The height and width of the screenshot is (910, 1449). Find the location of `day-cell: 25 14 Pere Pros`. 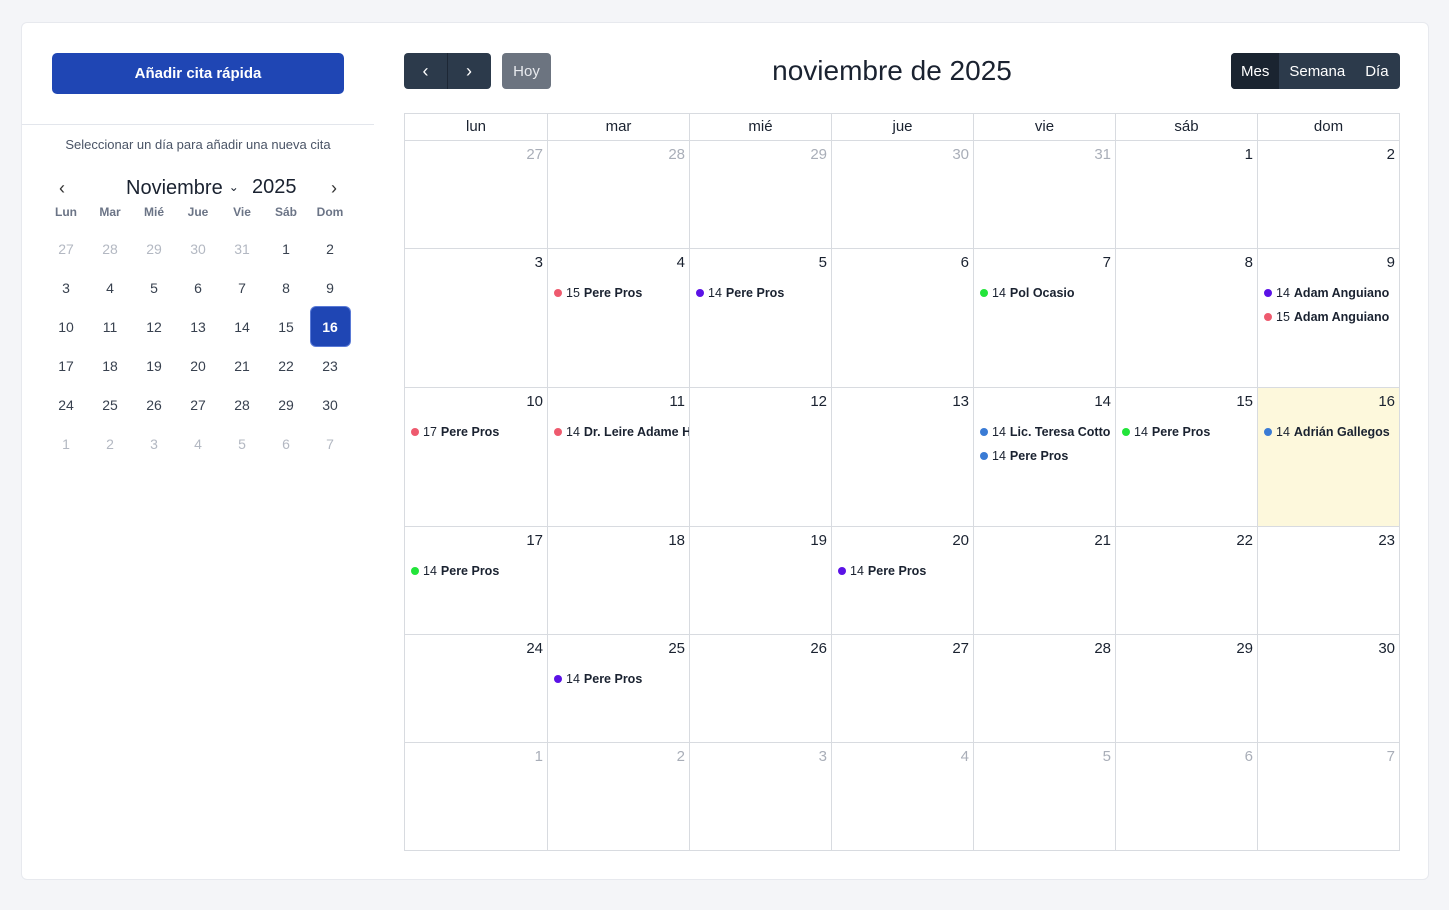

day-cell: 25 14 Pere Pros is located at coordinates (618, 688).